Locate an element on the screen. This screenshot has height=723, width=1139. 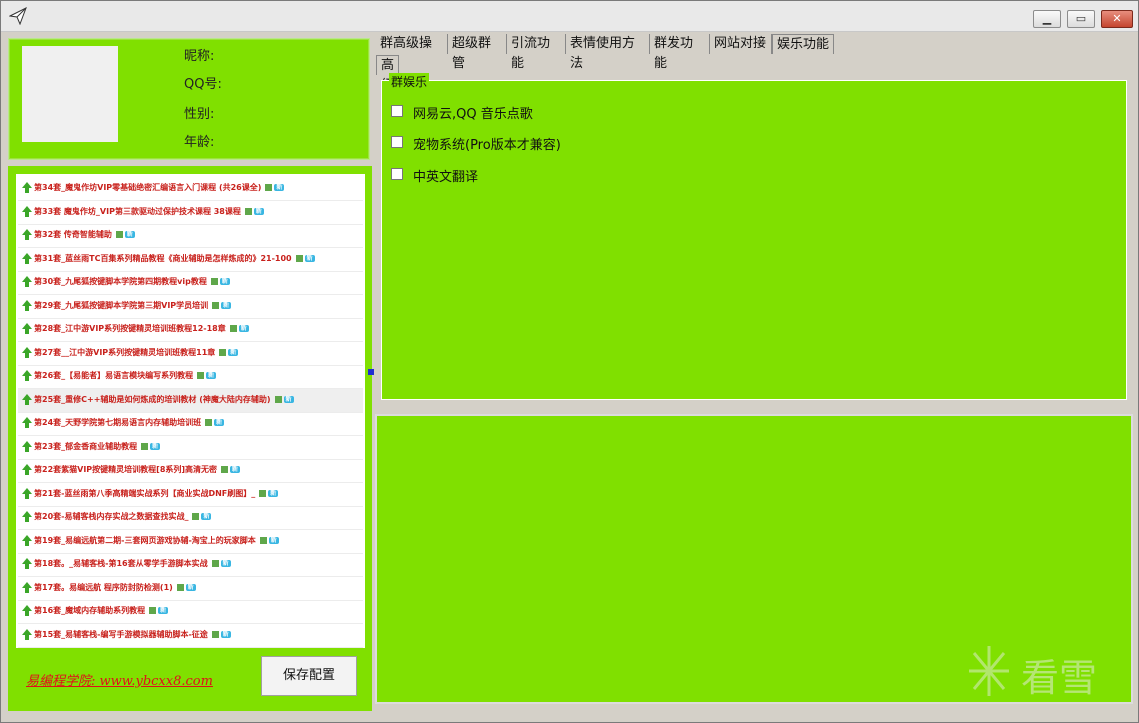
tab-group-advanced: 群高级操作 is located at coordinates (412, 52).